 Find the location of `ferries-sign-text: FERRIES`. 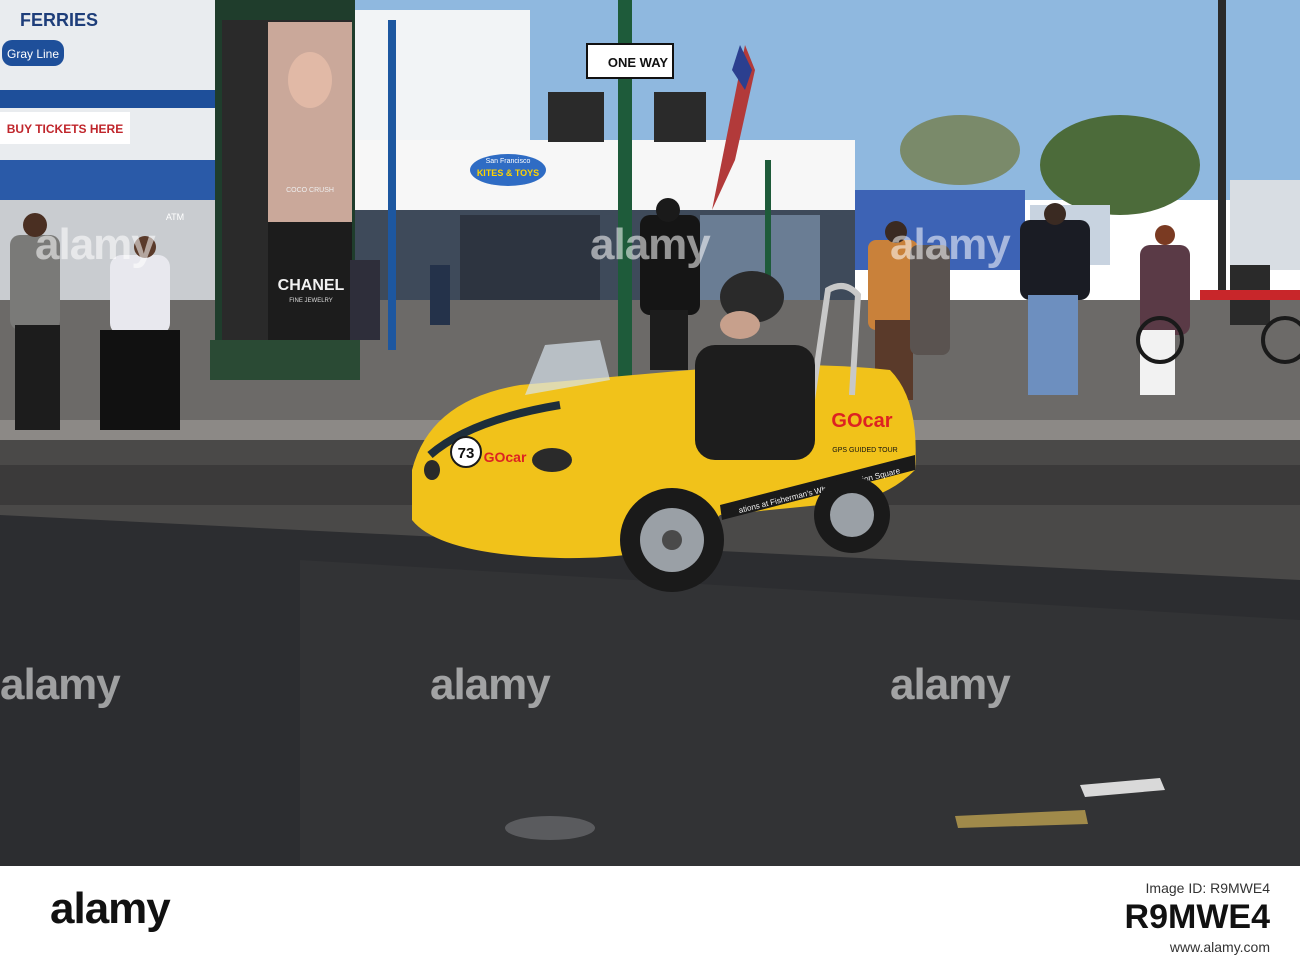

ferries-sign-text: FERRIES is located at coordinates (59, 20).